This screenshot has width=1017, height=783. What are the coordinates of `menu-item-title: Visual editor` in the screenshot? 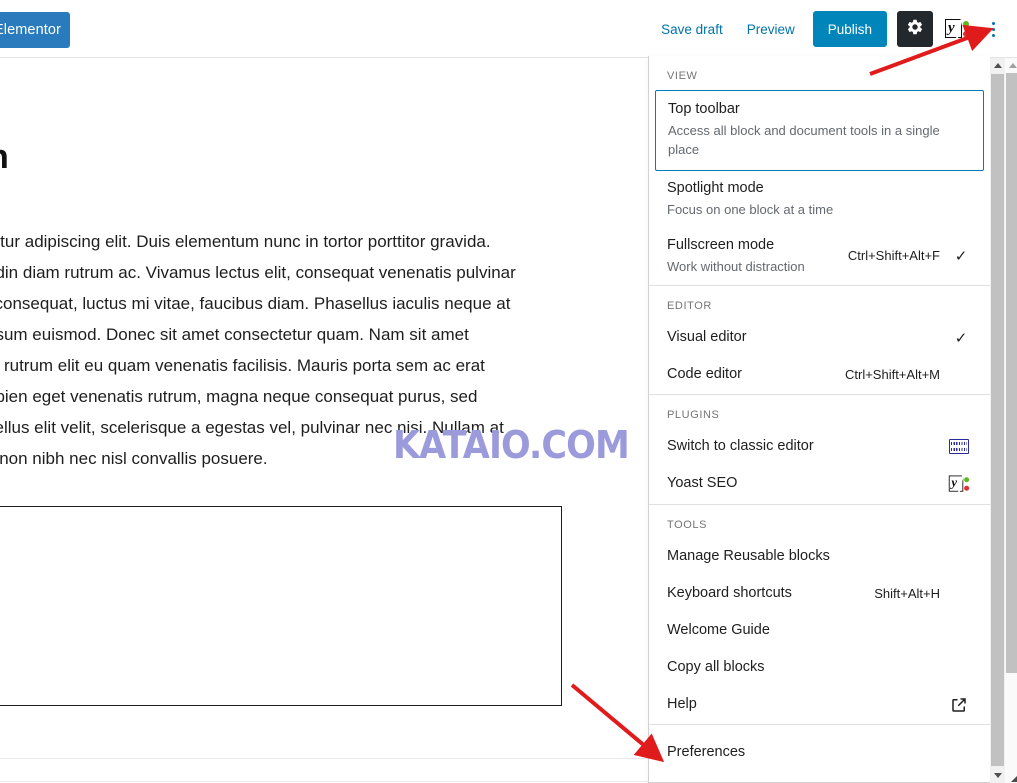 It's located at (707, 337).